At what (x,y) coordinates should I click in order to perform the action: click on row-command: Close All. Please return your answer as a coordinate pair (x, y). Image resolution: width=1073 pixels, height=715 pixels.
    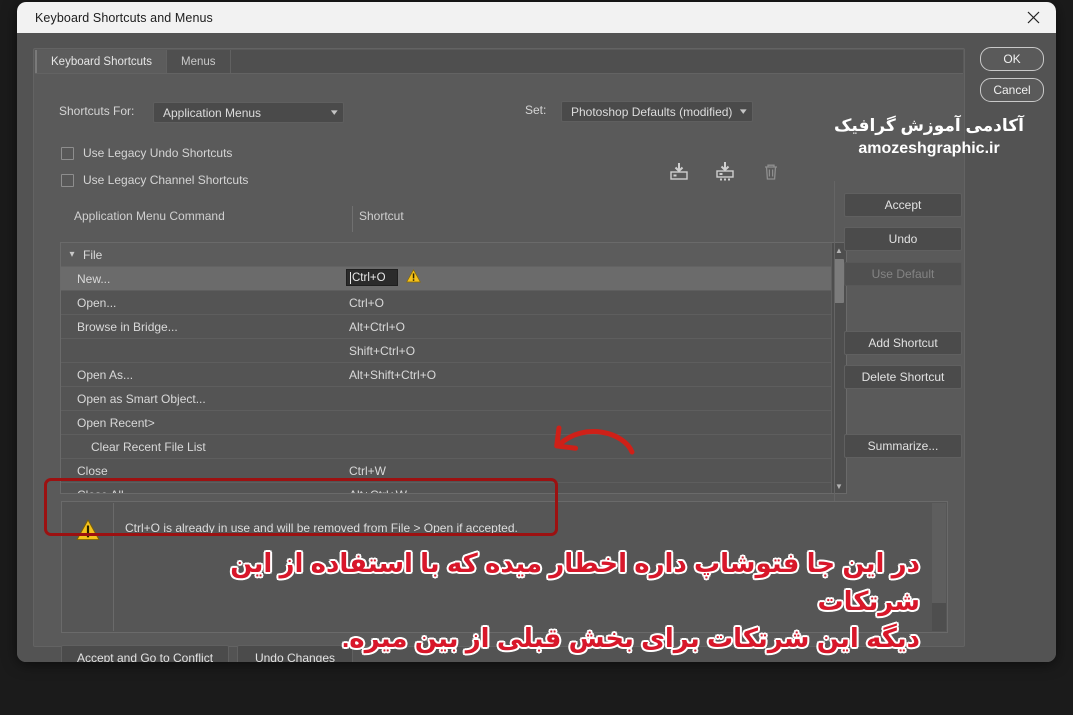
    Looking at the image, I should click on (186, 491).